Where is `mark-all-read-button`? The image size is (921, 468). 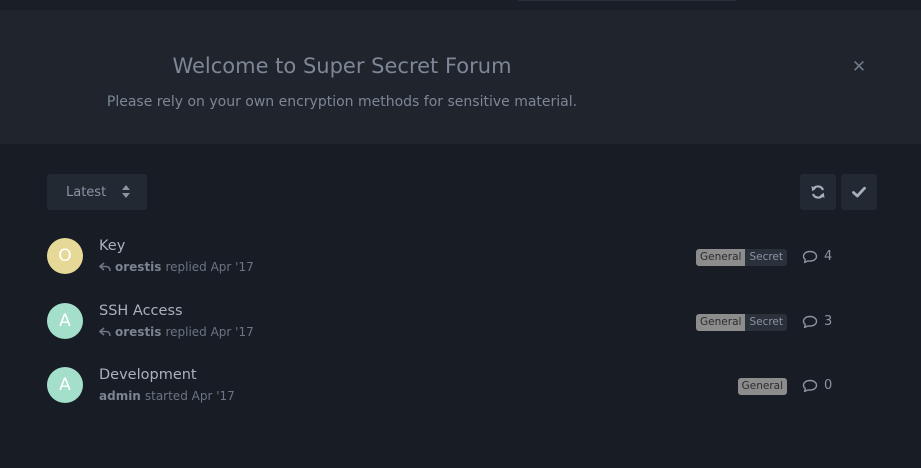
mark-all-read-button is located at coordinates (859, 192).